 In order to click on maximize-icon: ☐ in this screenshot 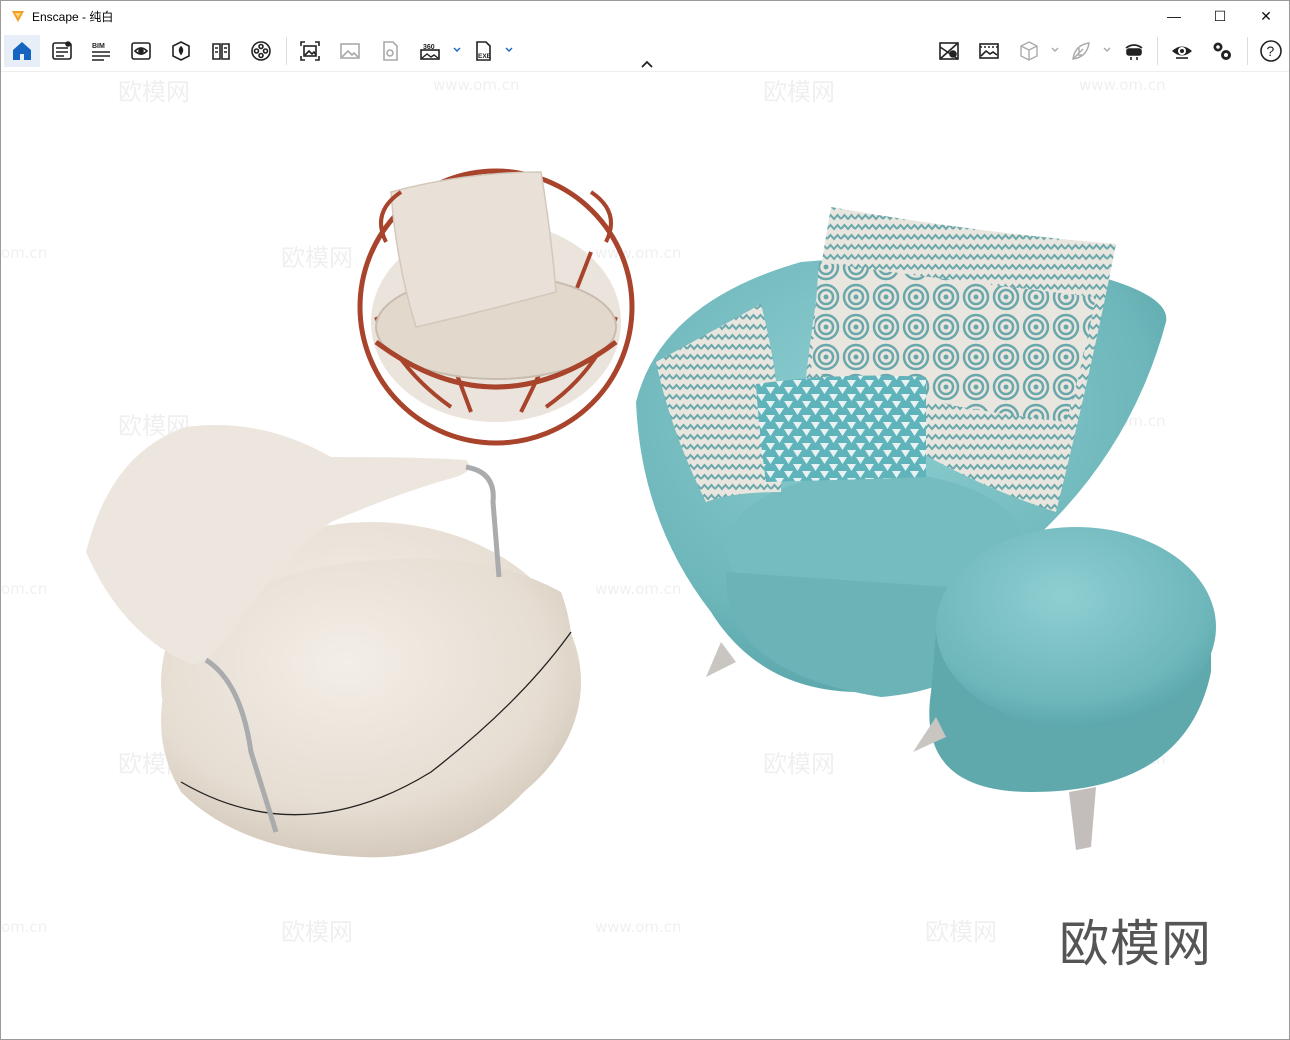, I will do `click(1220, 15)`.